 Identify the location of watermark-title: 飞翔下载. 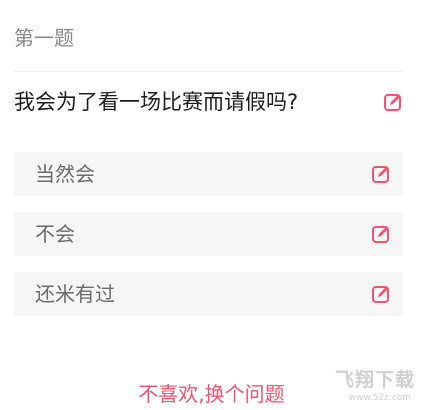
(374, 380).